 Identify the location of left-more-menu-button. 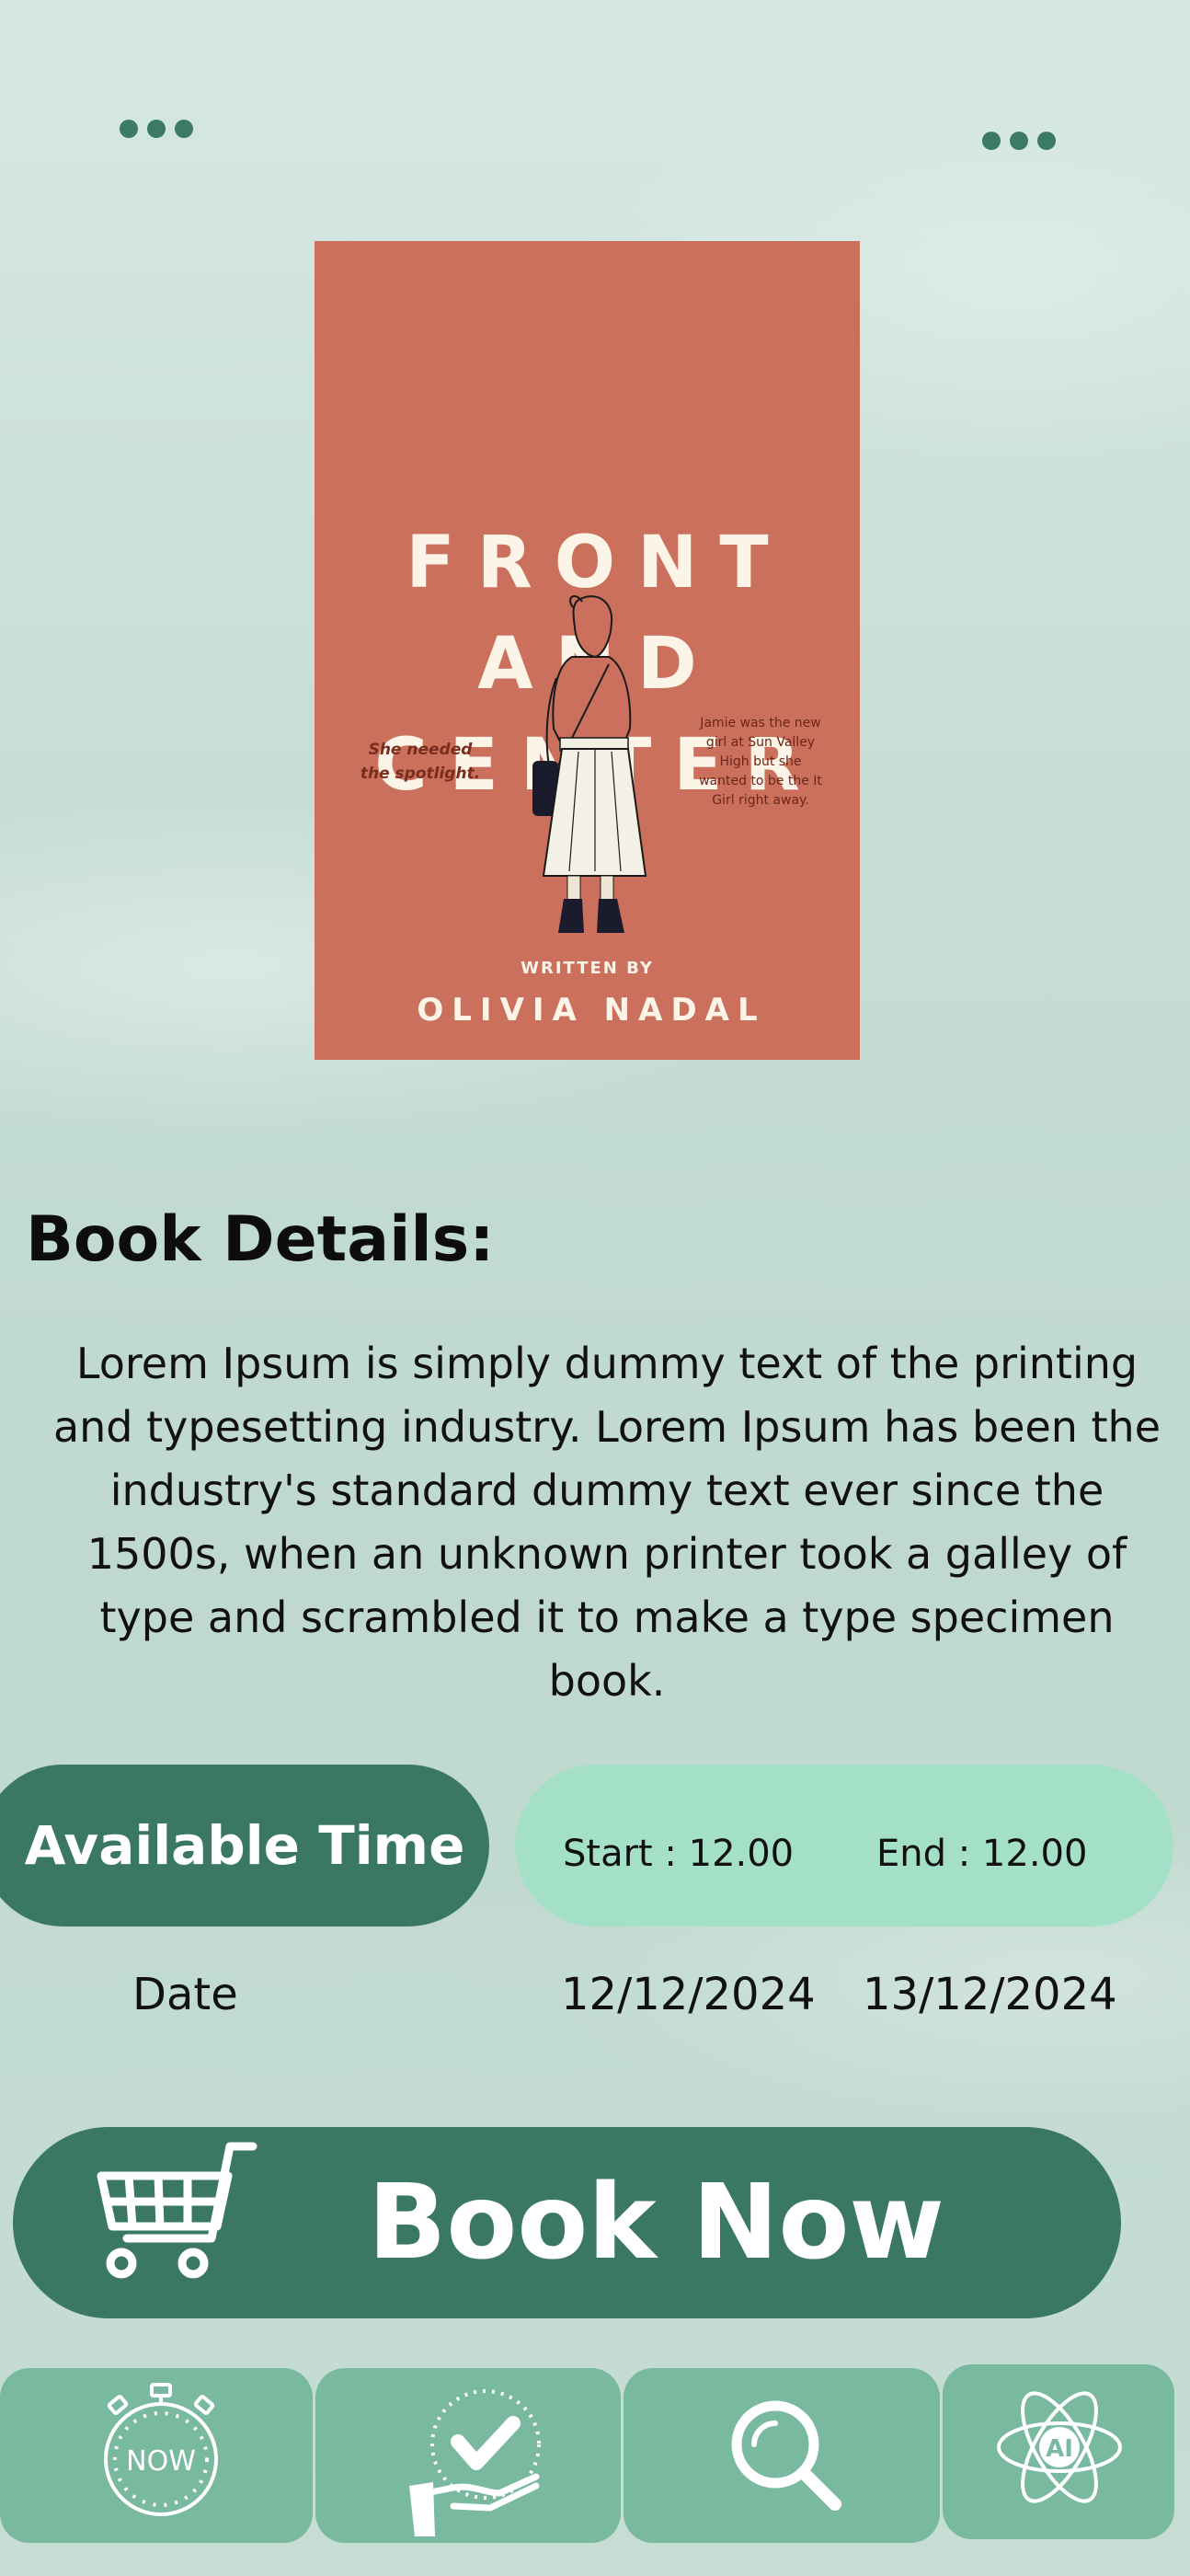
(156, 129).